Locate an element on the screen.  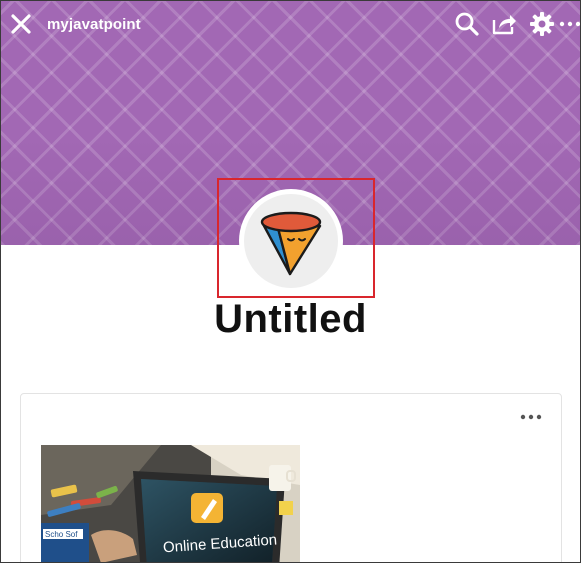
online-education-illustration: Scho Sof Online Education is located at coordinates (170, 503).